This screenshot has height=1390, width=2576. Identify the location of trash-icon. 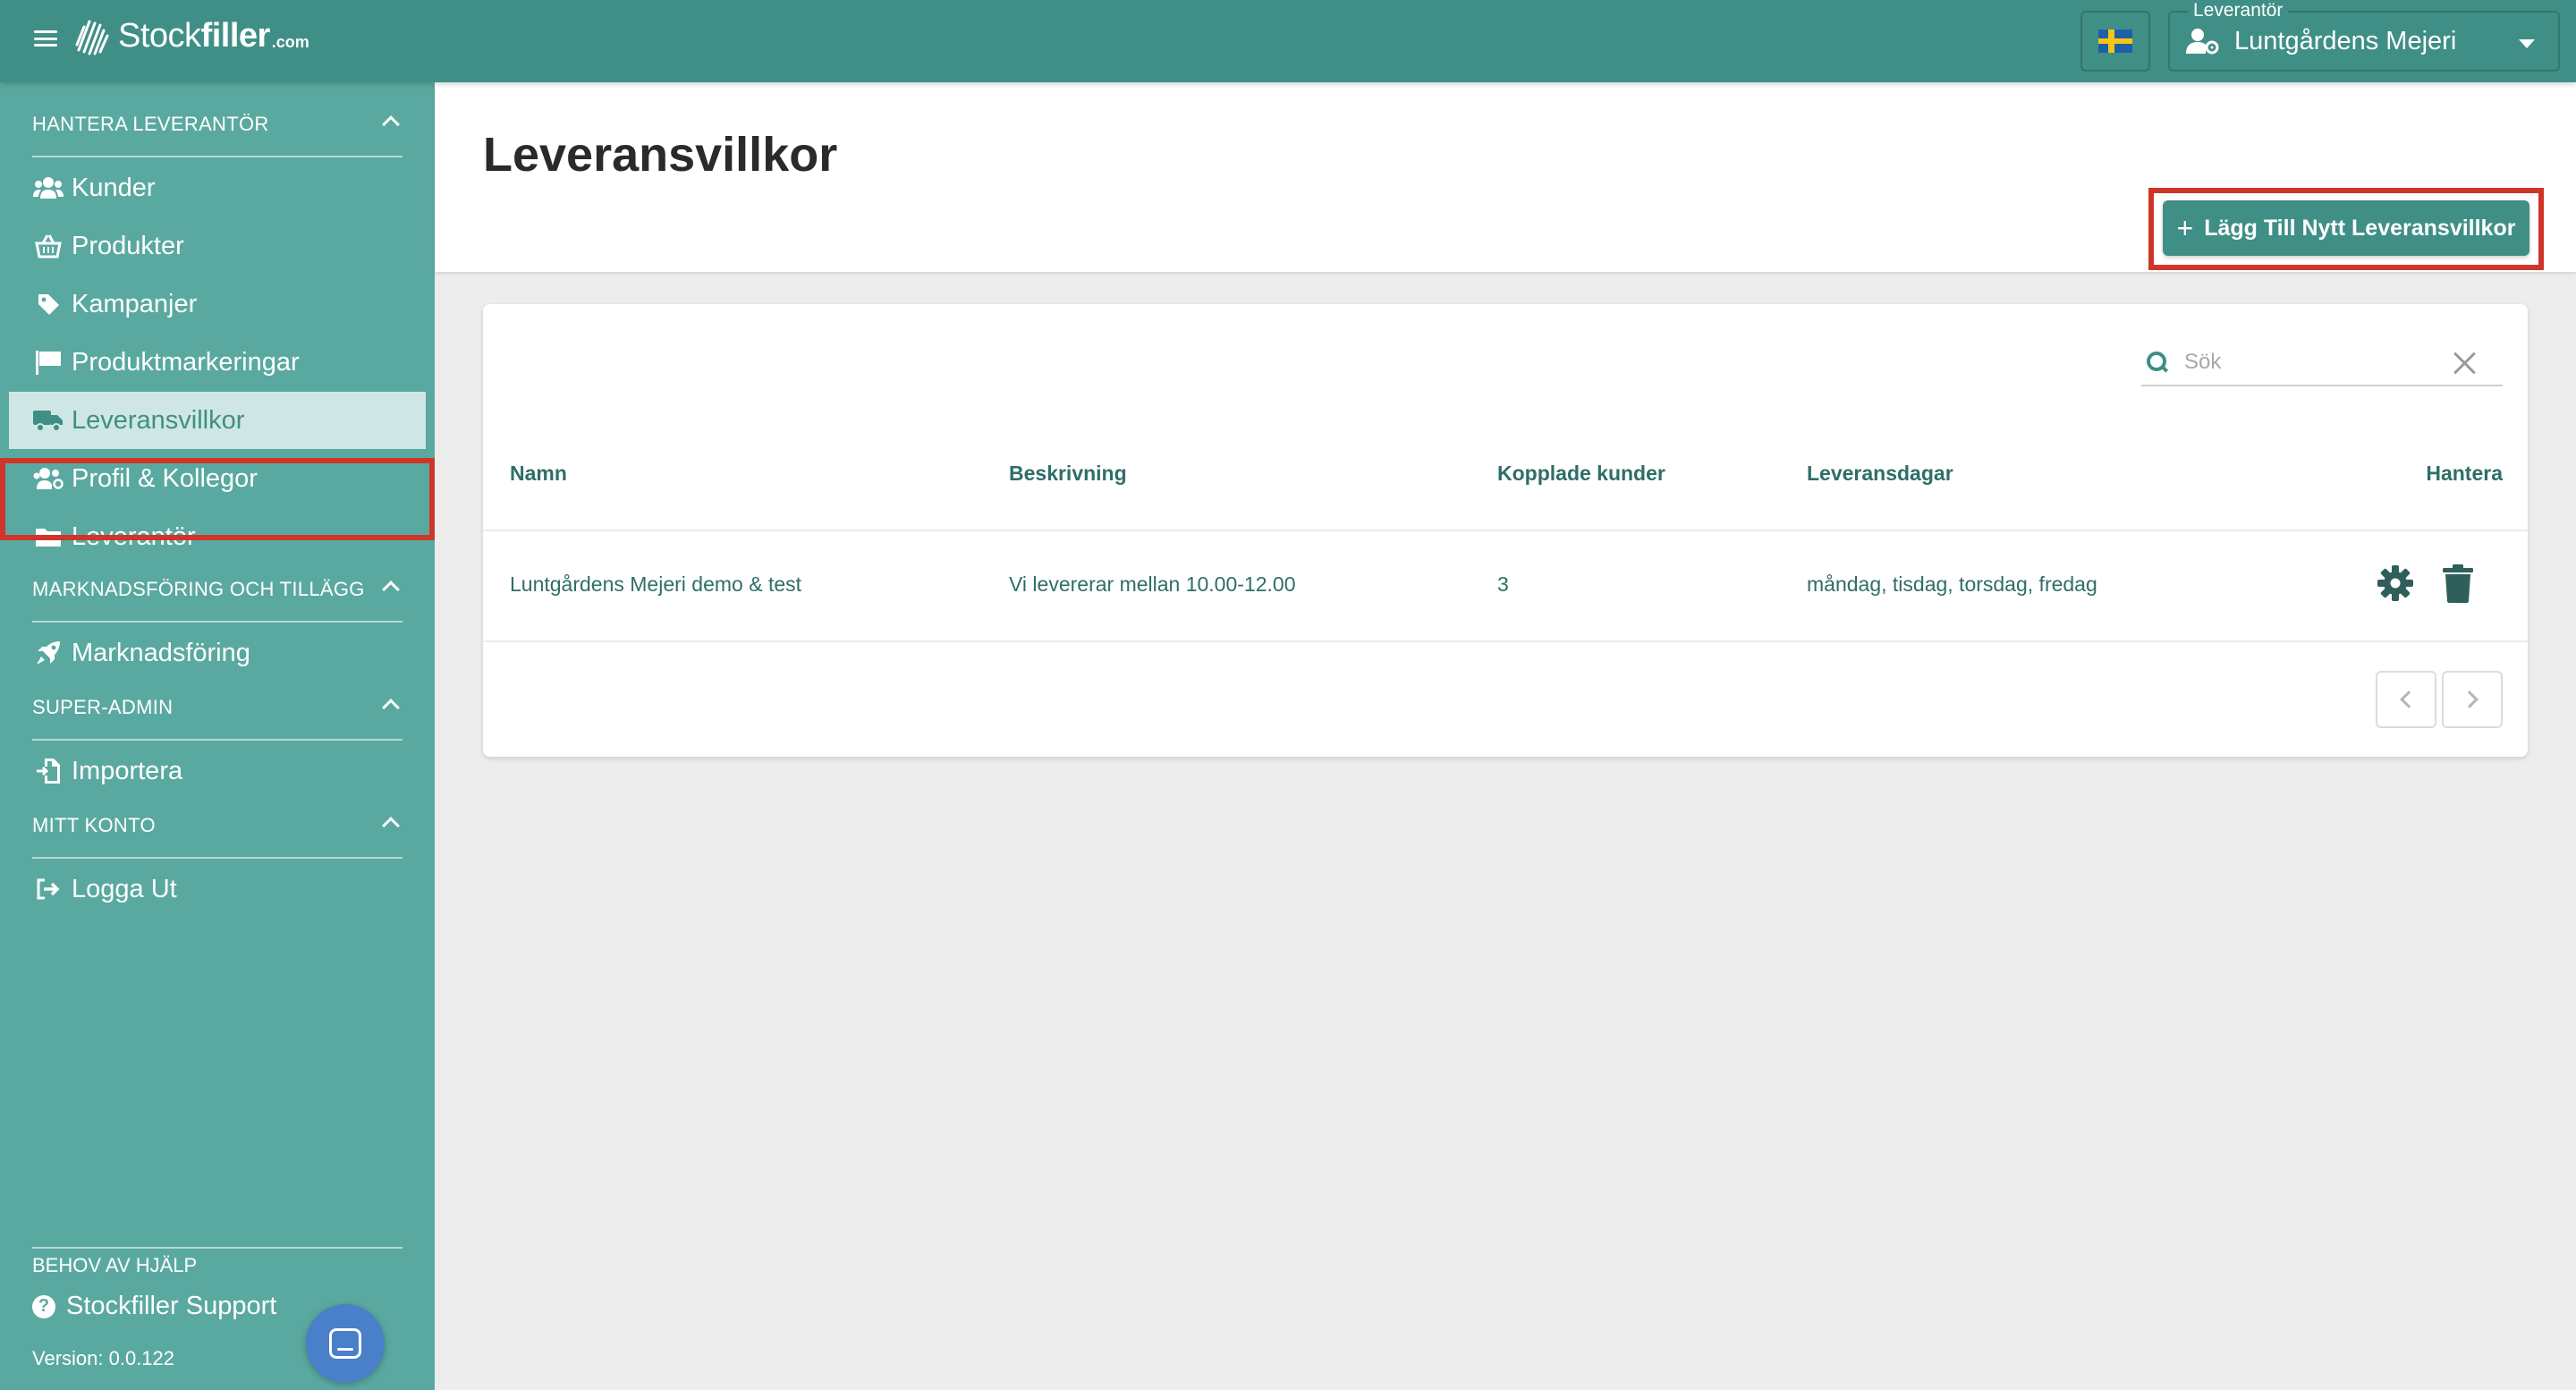
(2458, 583).